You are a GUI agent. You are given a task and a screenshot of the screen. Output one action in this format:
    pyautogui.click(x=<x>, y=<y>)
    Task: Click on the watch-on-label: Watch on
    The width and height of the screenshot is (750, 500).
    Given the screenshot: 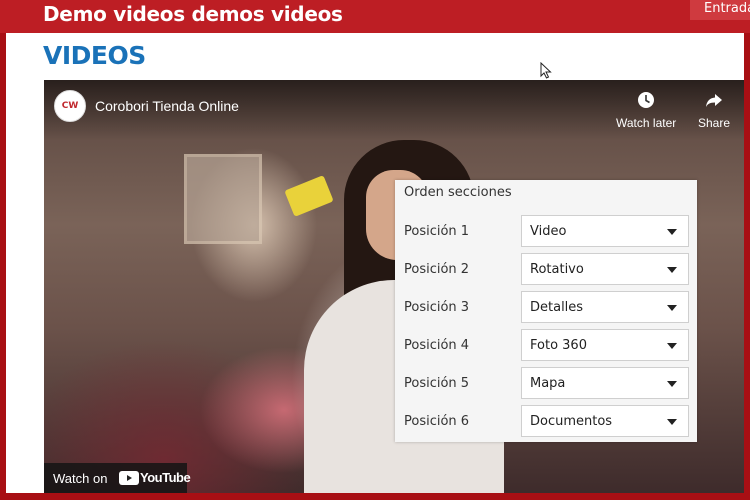 What is the action you would take?
    pyautogui.click(x=80, y=478)
    